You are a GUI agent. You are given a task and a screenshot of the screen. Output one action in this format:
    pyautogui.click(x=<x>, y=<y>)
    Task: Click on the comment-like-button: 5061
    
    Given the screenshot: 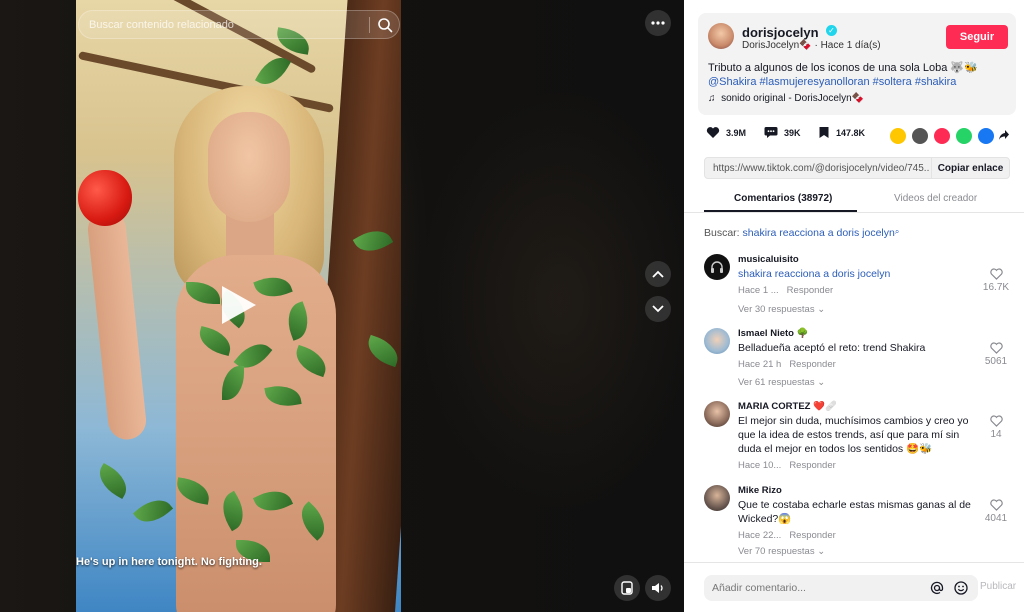 What is the action you would take?
    pyautogui.click(x=996, y=354)
    